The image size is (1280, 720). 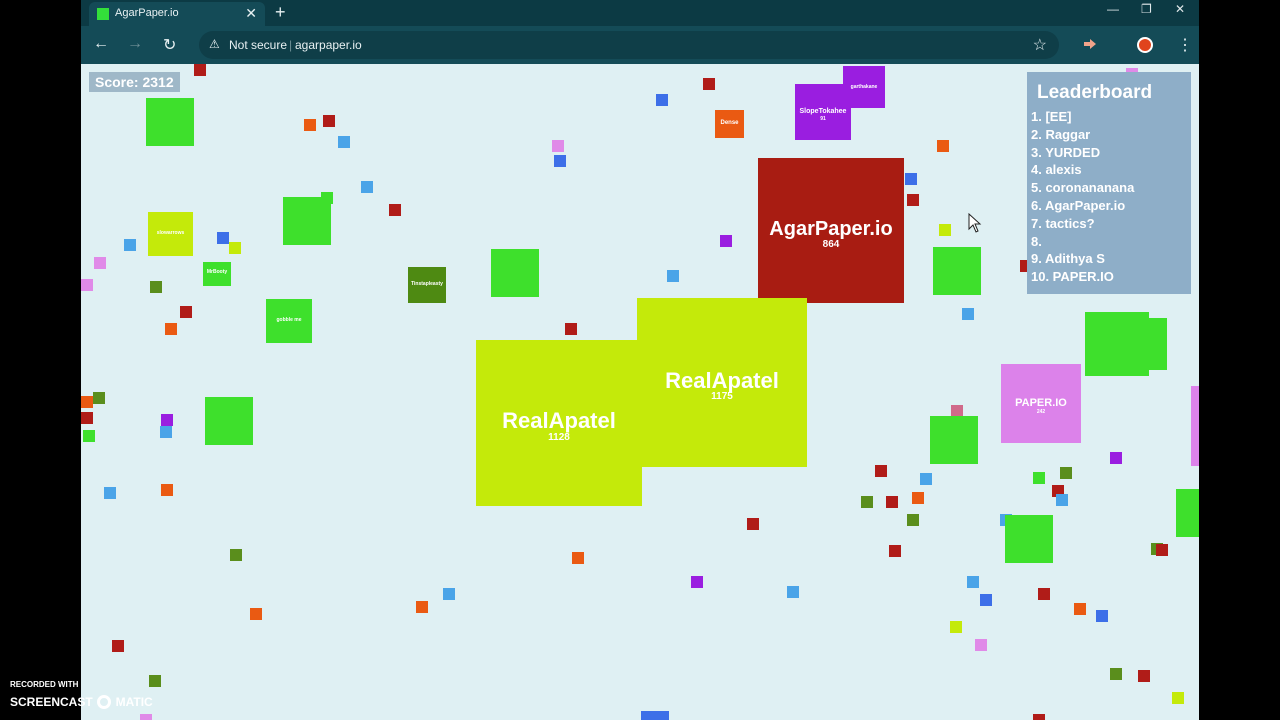 I want to click on watermark-line1: RECORDED WITH, so click(x=44, y=684).